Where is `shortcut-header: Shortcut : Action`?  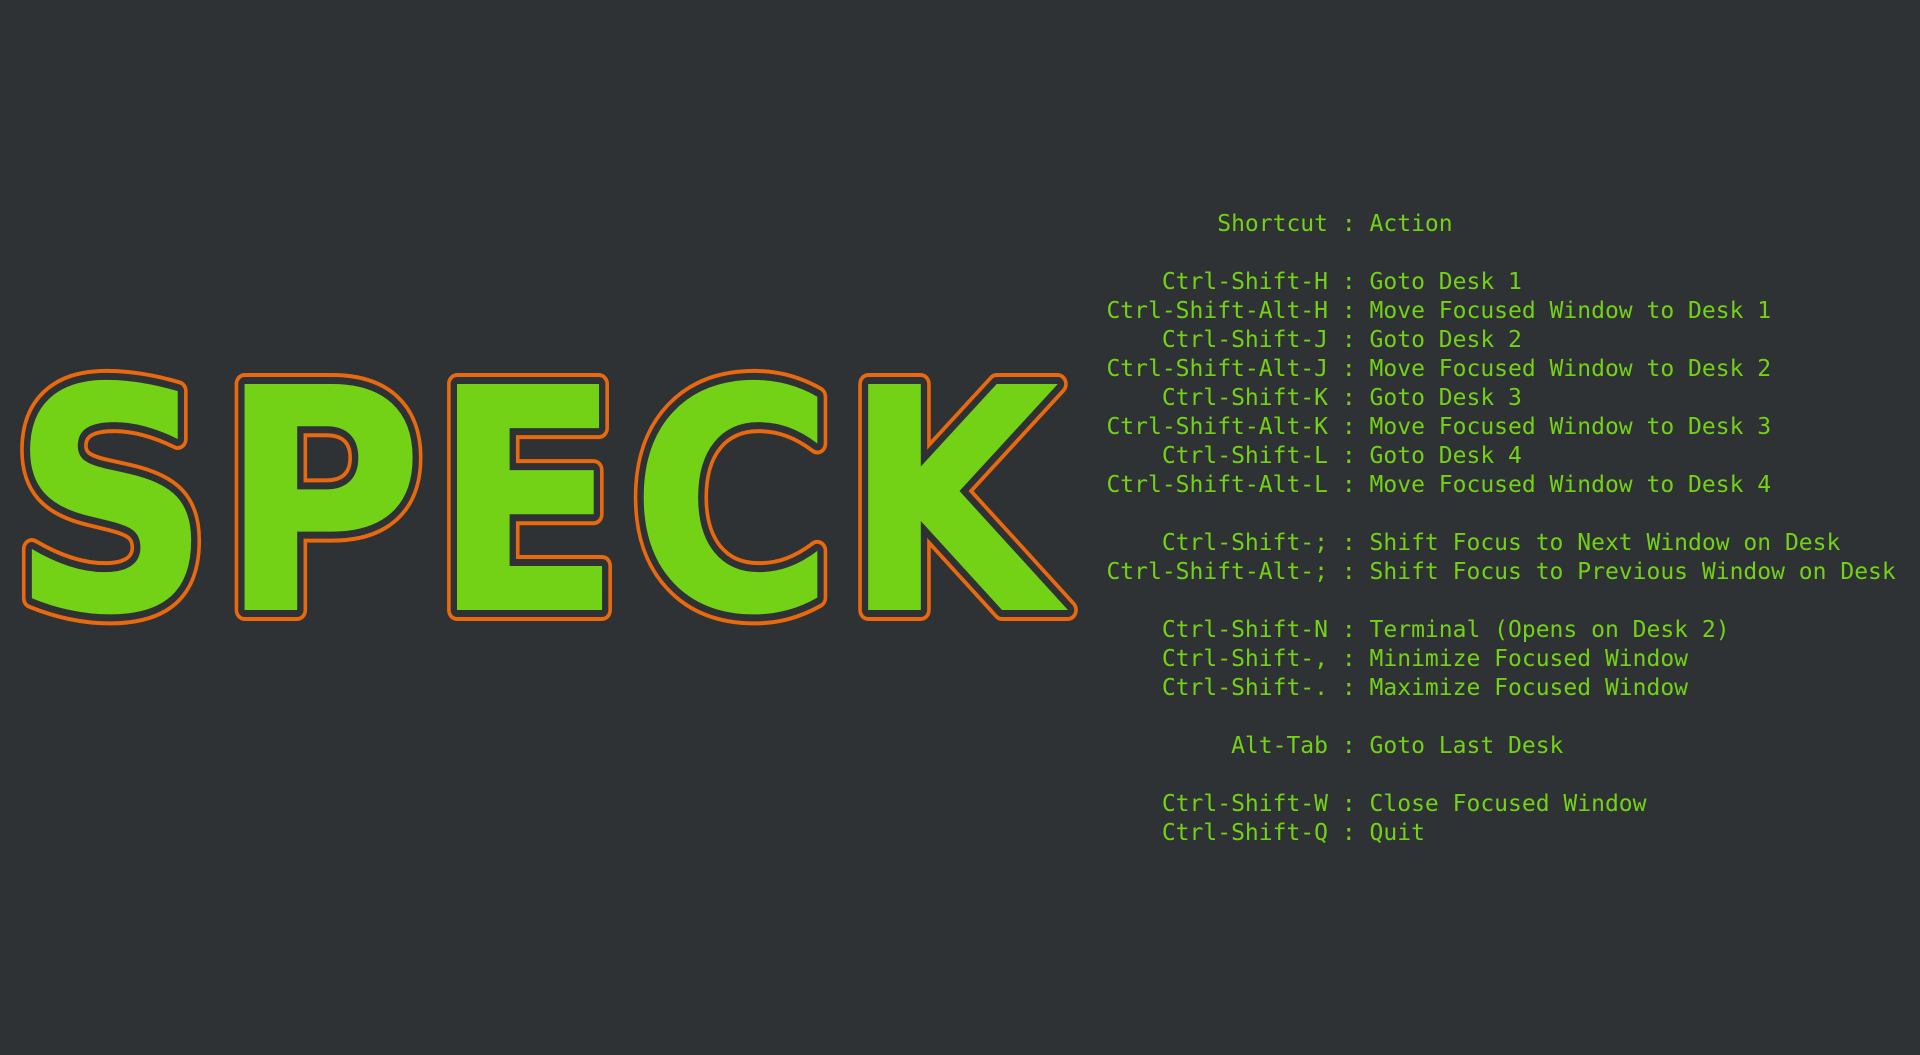
shortcut-header: Shortcut : Action is located at coordinates (1498, 224).